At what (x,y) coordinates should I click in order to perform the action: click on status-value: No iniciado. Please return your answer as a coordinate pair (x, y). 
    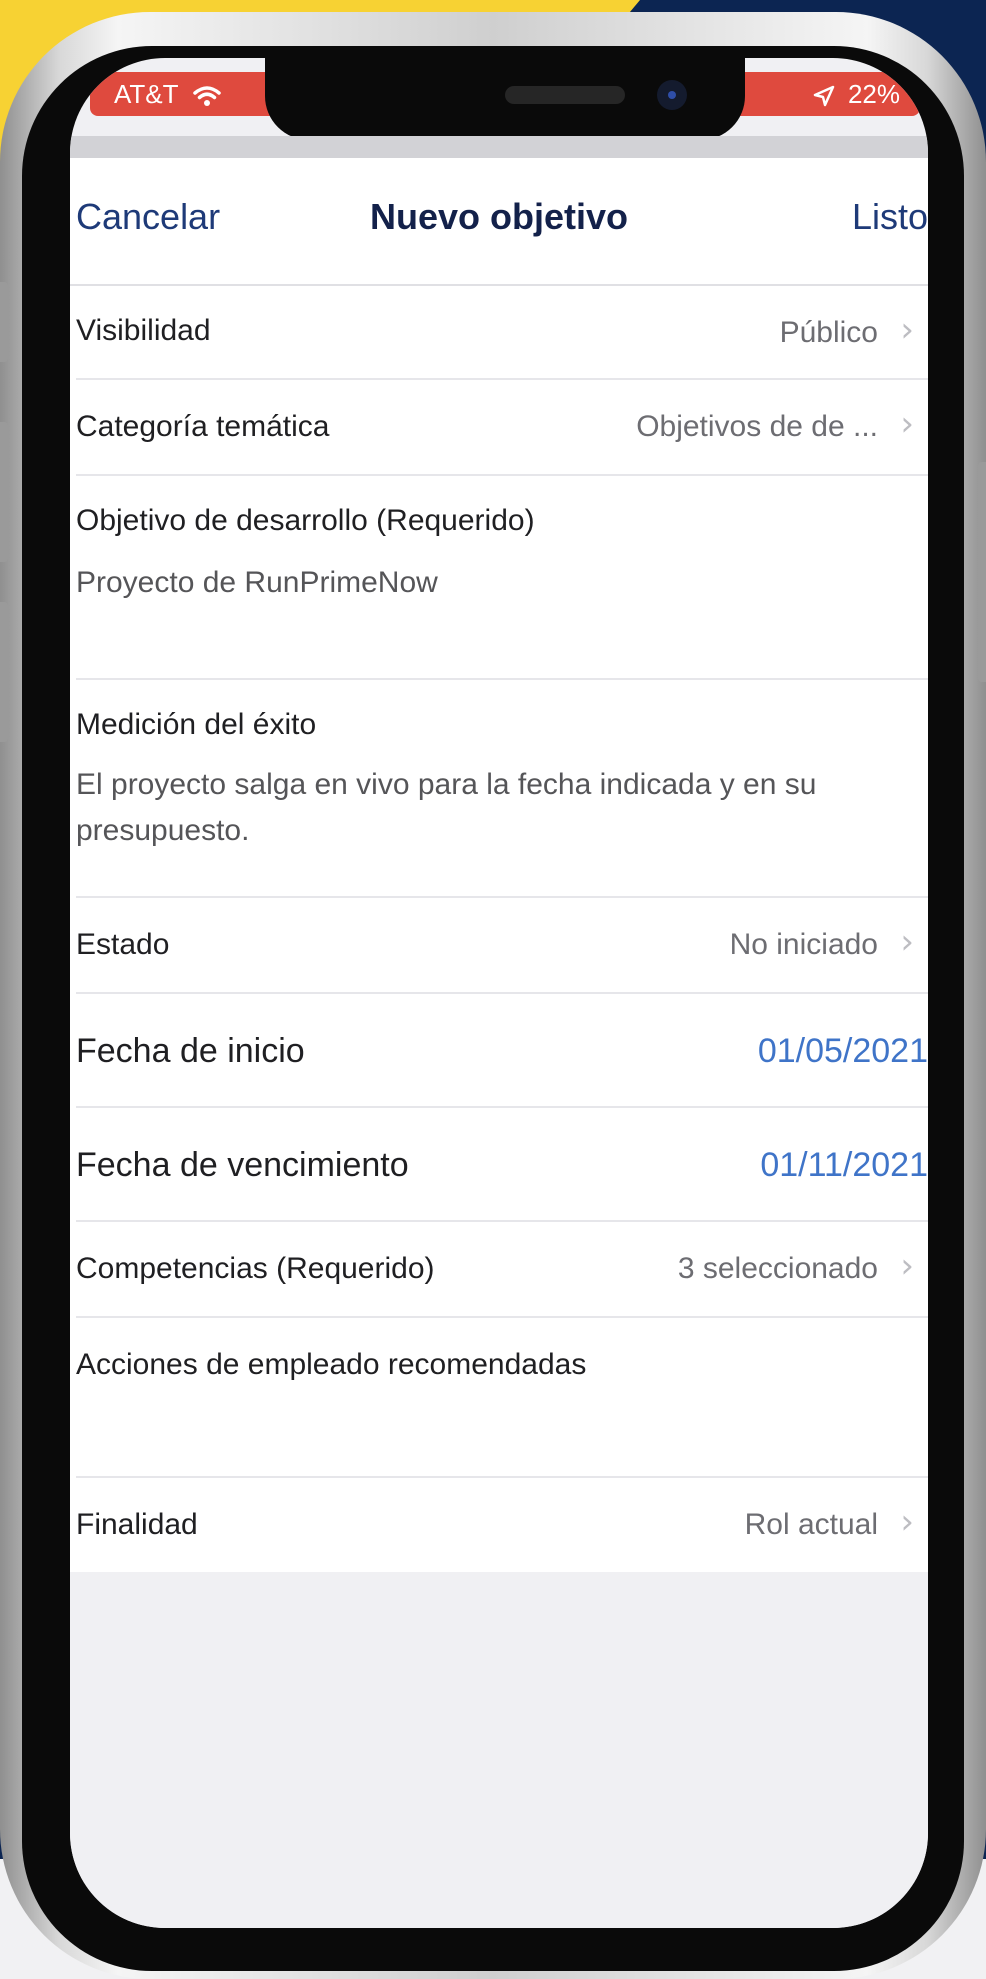
    Looking at the image, I should click on (803, 944).